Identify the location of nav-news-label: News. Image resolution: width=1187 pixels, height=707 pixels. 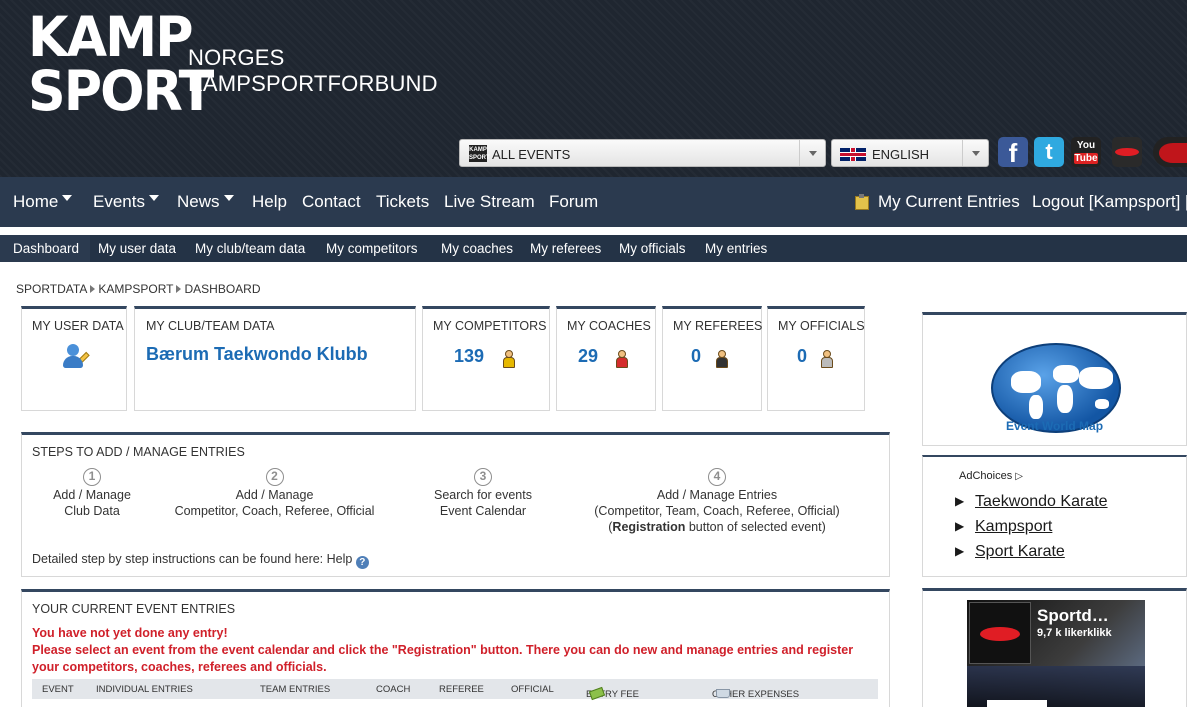
(198, 201).